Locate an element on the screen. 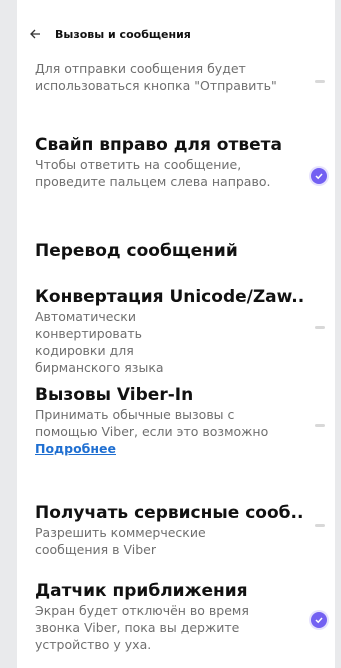 This screenshot has width=341, height=668. setting-service-messages-toggle is located at coordinates (320, 525).